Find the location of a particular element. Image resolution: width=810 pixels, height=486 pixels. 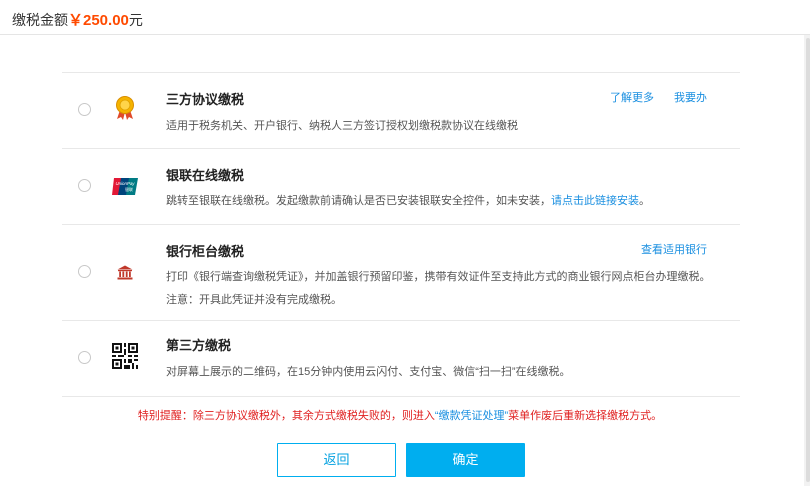

unionpay-icon-text-bottom: 银联 is located at coordinates (129, 189).